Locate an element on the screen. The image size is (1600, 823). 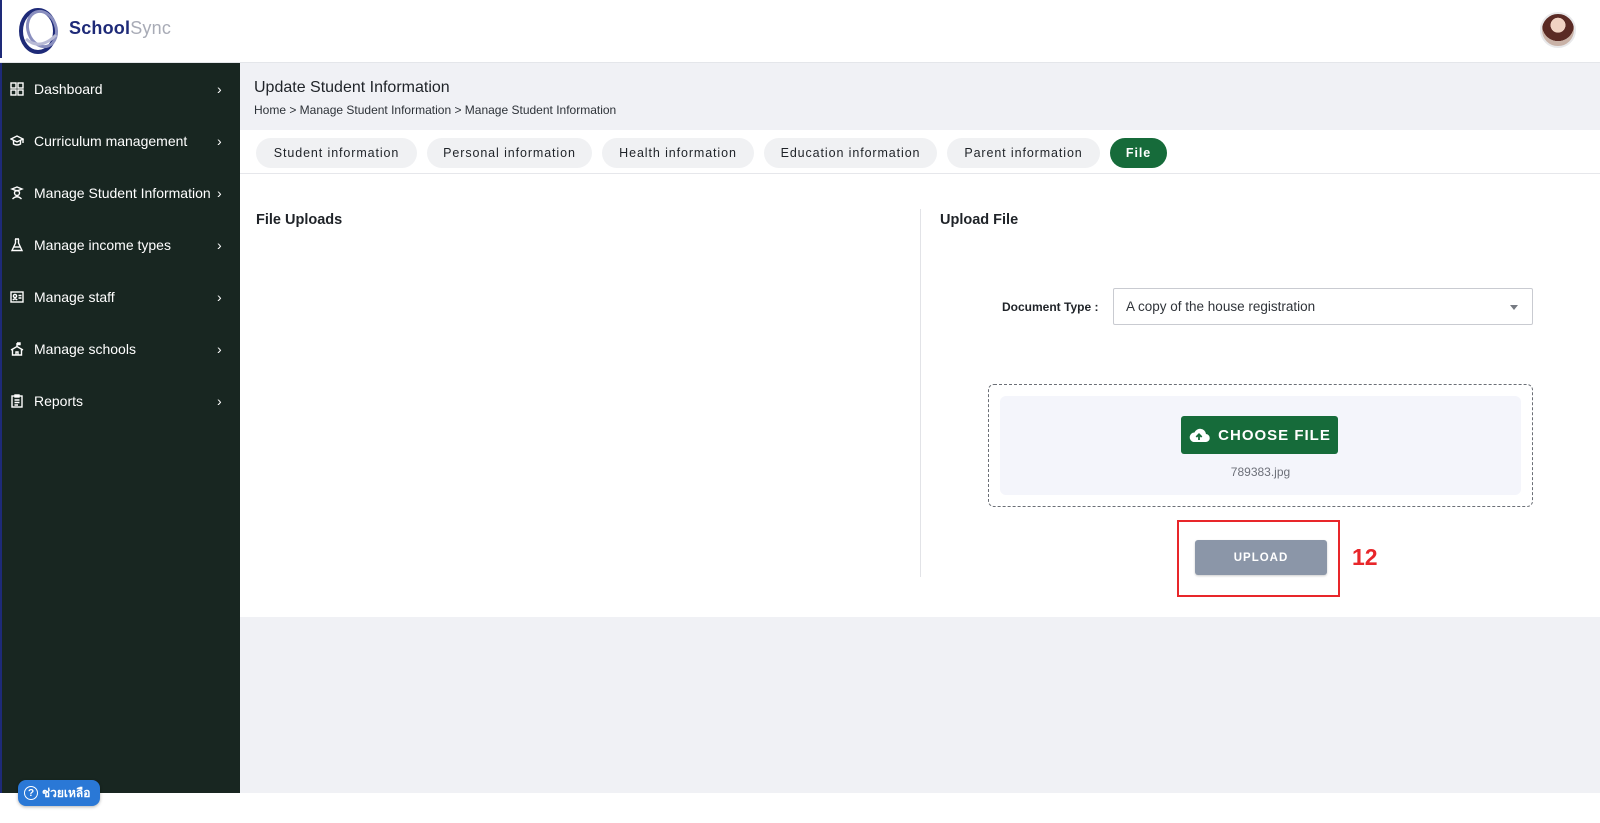
selected-file-name: 789383.jpg is located at coordinates (1260, 472).